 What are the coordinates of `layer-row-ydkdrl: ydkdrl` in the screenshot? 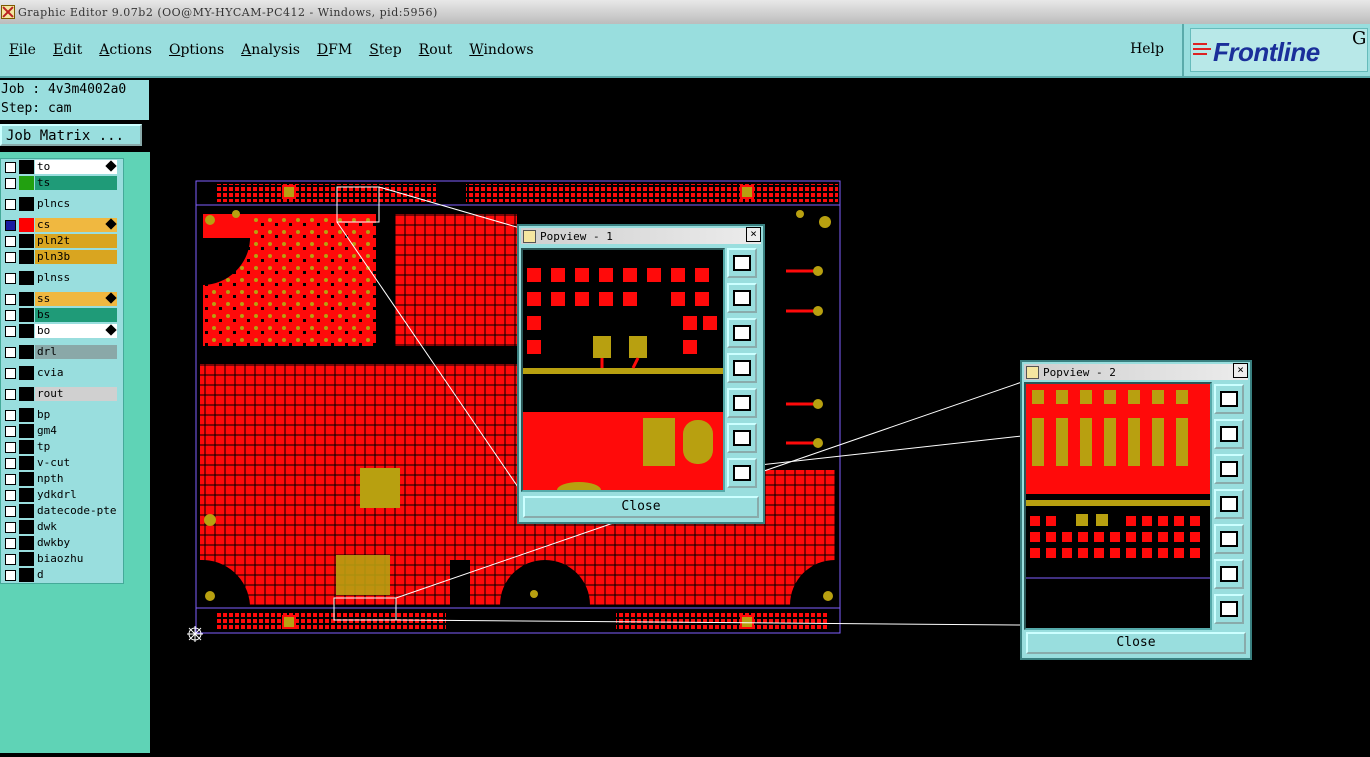 It's located at (62, 495).